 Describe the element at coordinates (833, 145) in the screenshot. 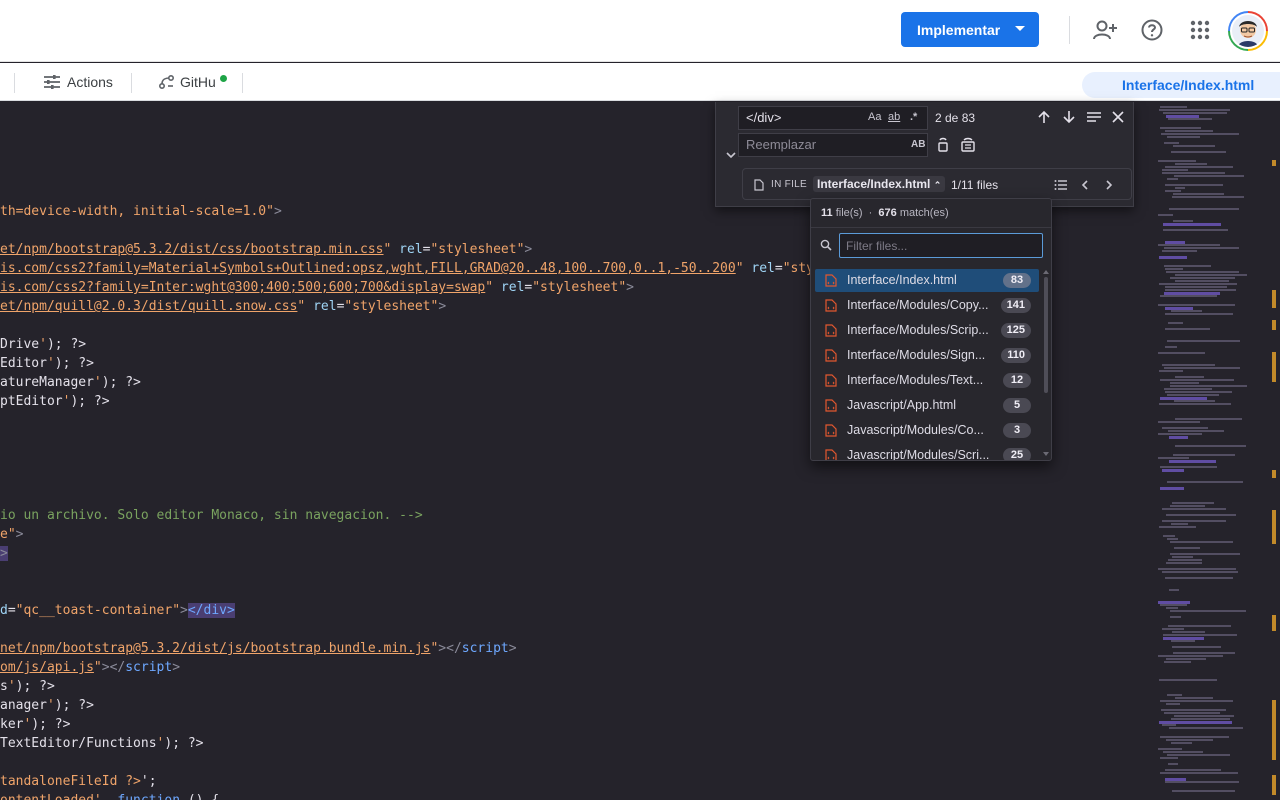

I see `replace-input: Reemplazar` at that location.